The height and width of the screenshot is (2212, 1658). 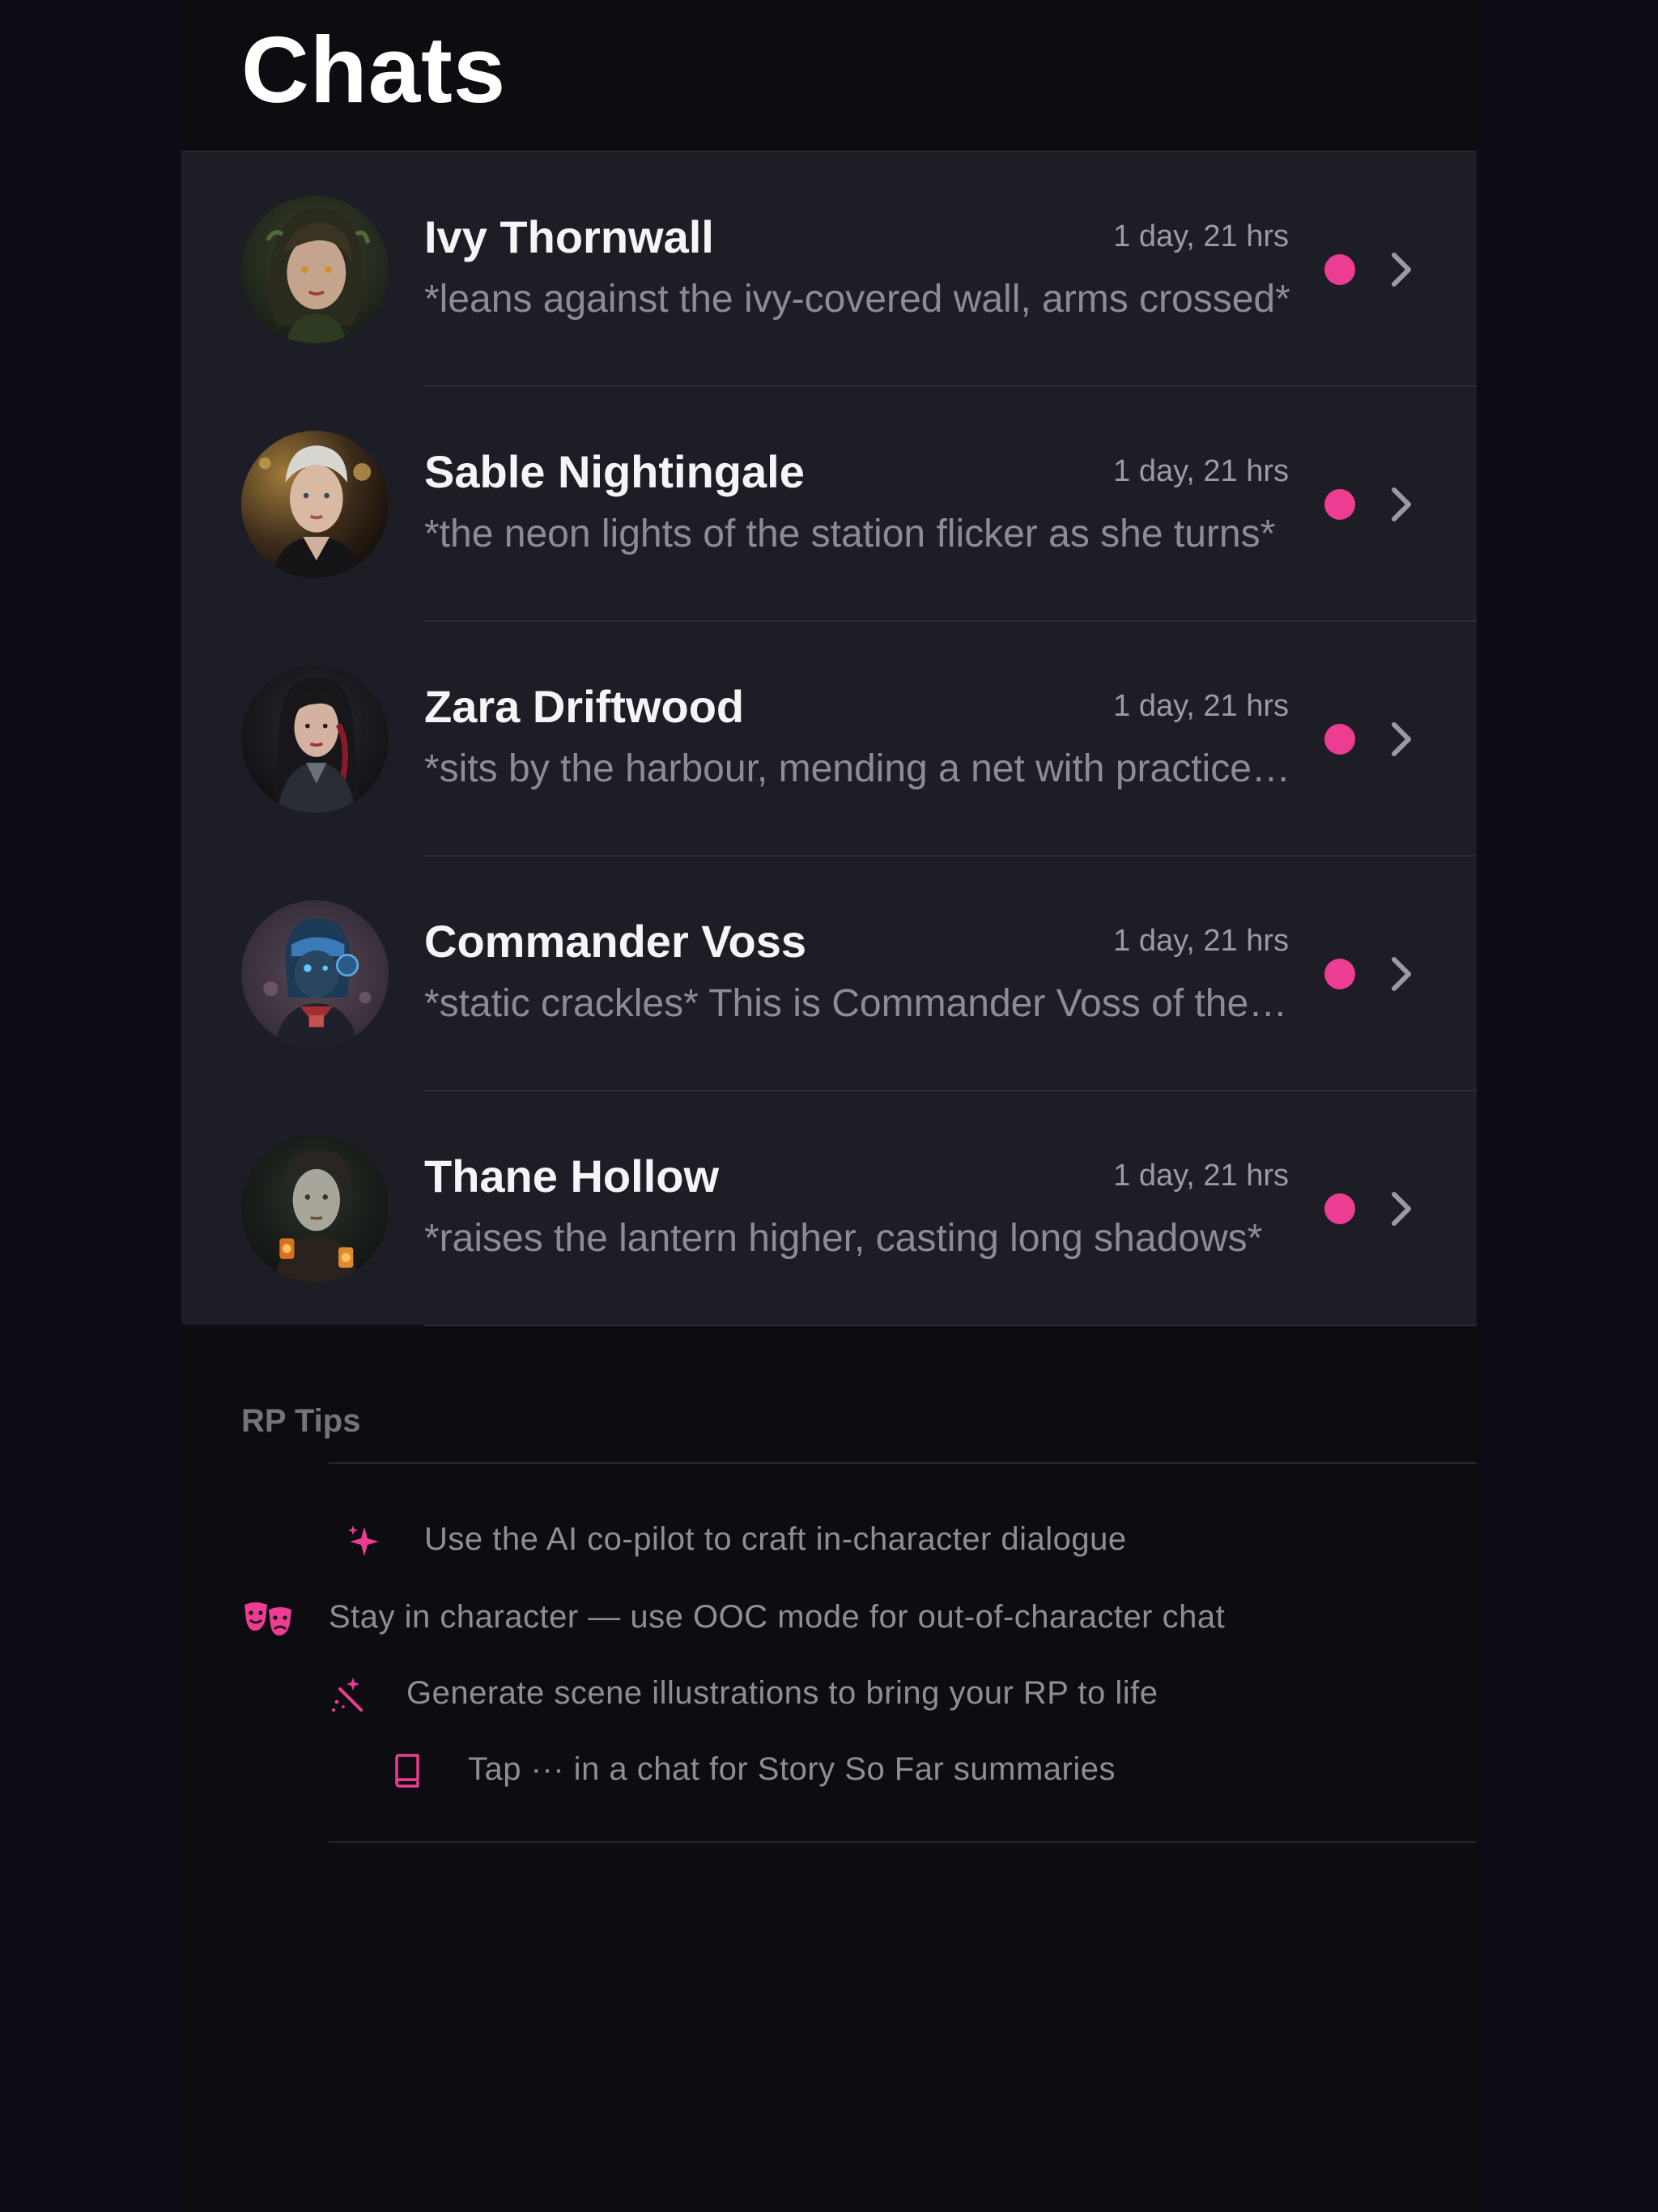 I want to click on page-title: Chats, so click(x=374, y=70).